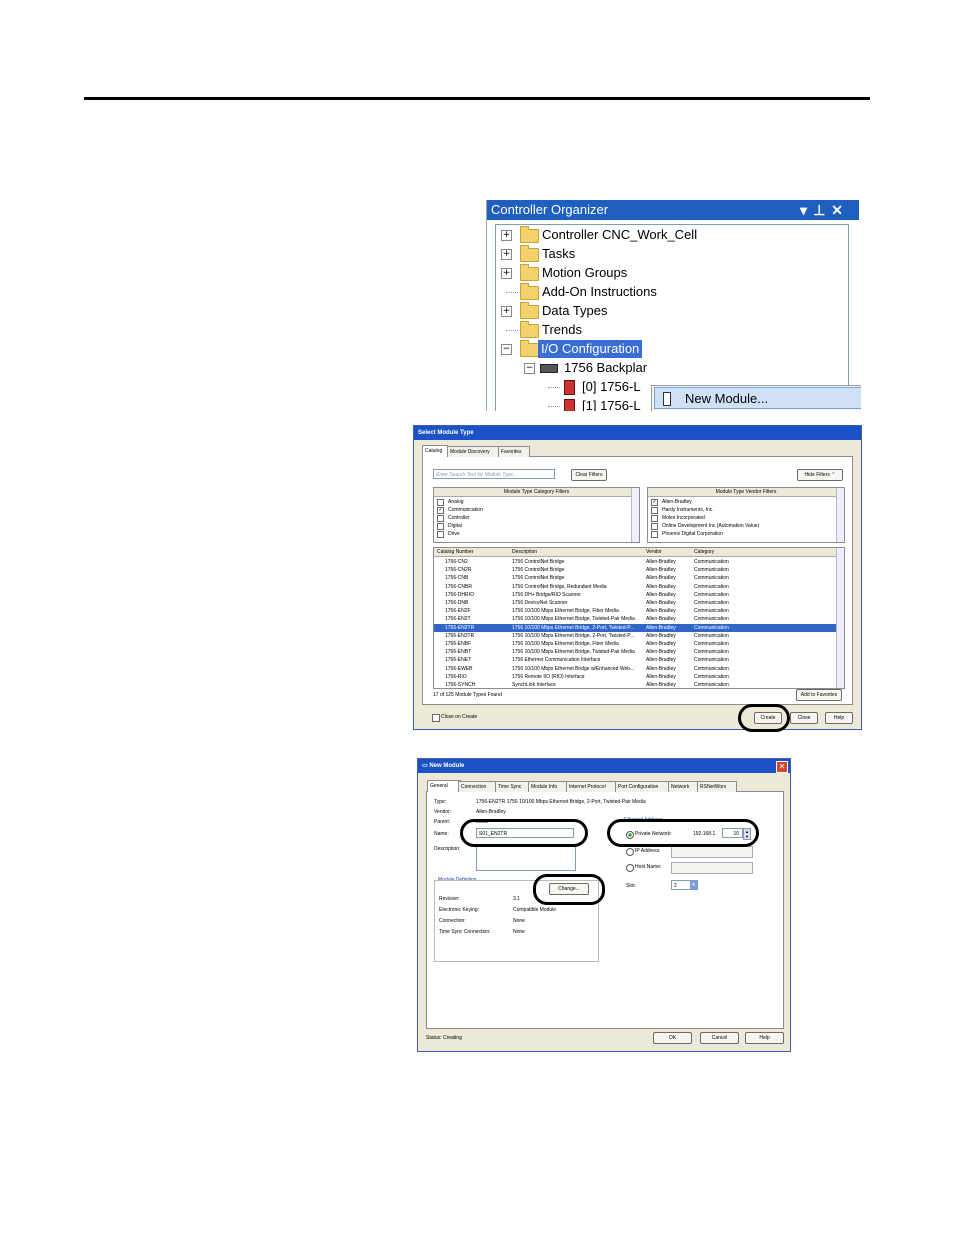 This screenshot has width=954, height=1235. I want to click on tab-catalog: Catalog, so click(435, 451).